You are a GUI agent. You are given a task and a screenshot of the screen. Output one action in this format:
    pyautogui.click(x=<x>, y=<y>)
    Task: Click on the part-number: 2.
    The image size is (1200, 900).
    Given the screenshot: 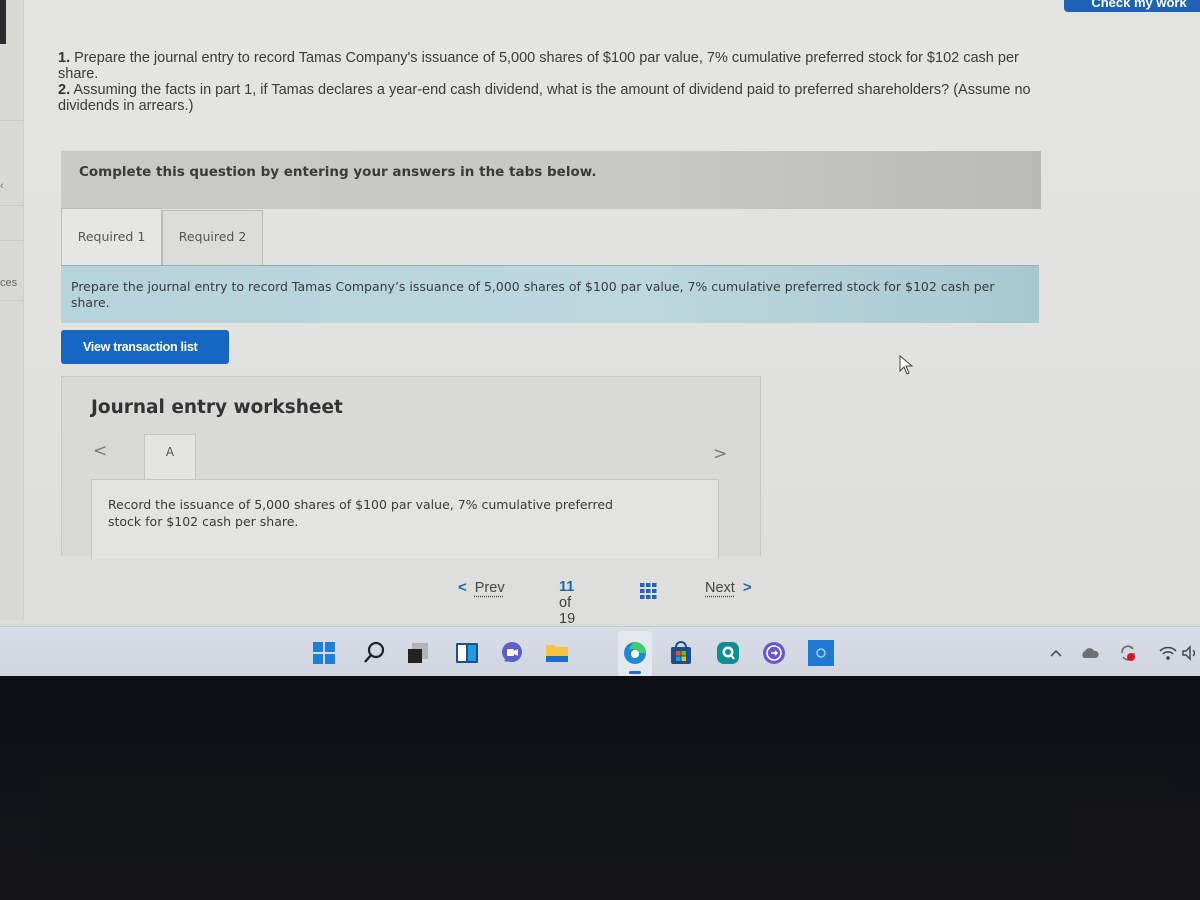 What is the action you would take?
    pyautogui.click(x=64, y=90)
    